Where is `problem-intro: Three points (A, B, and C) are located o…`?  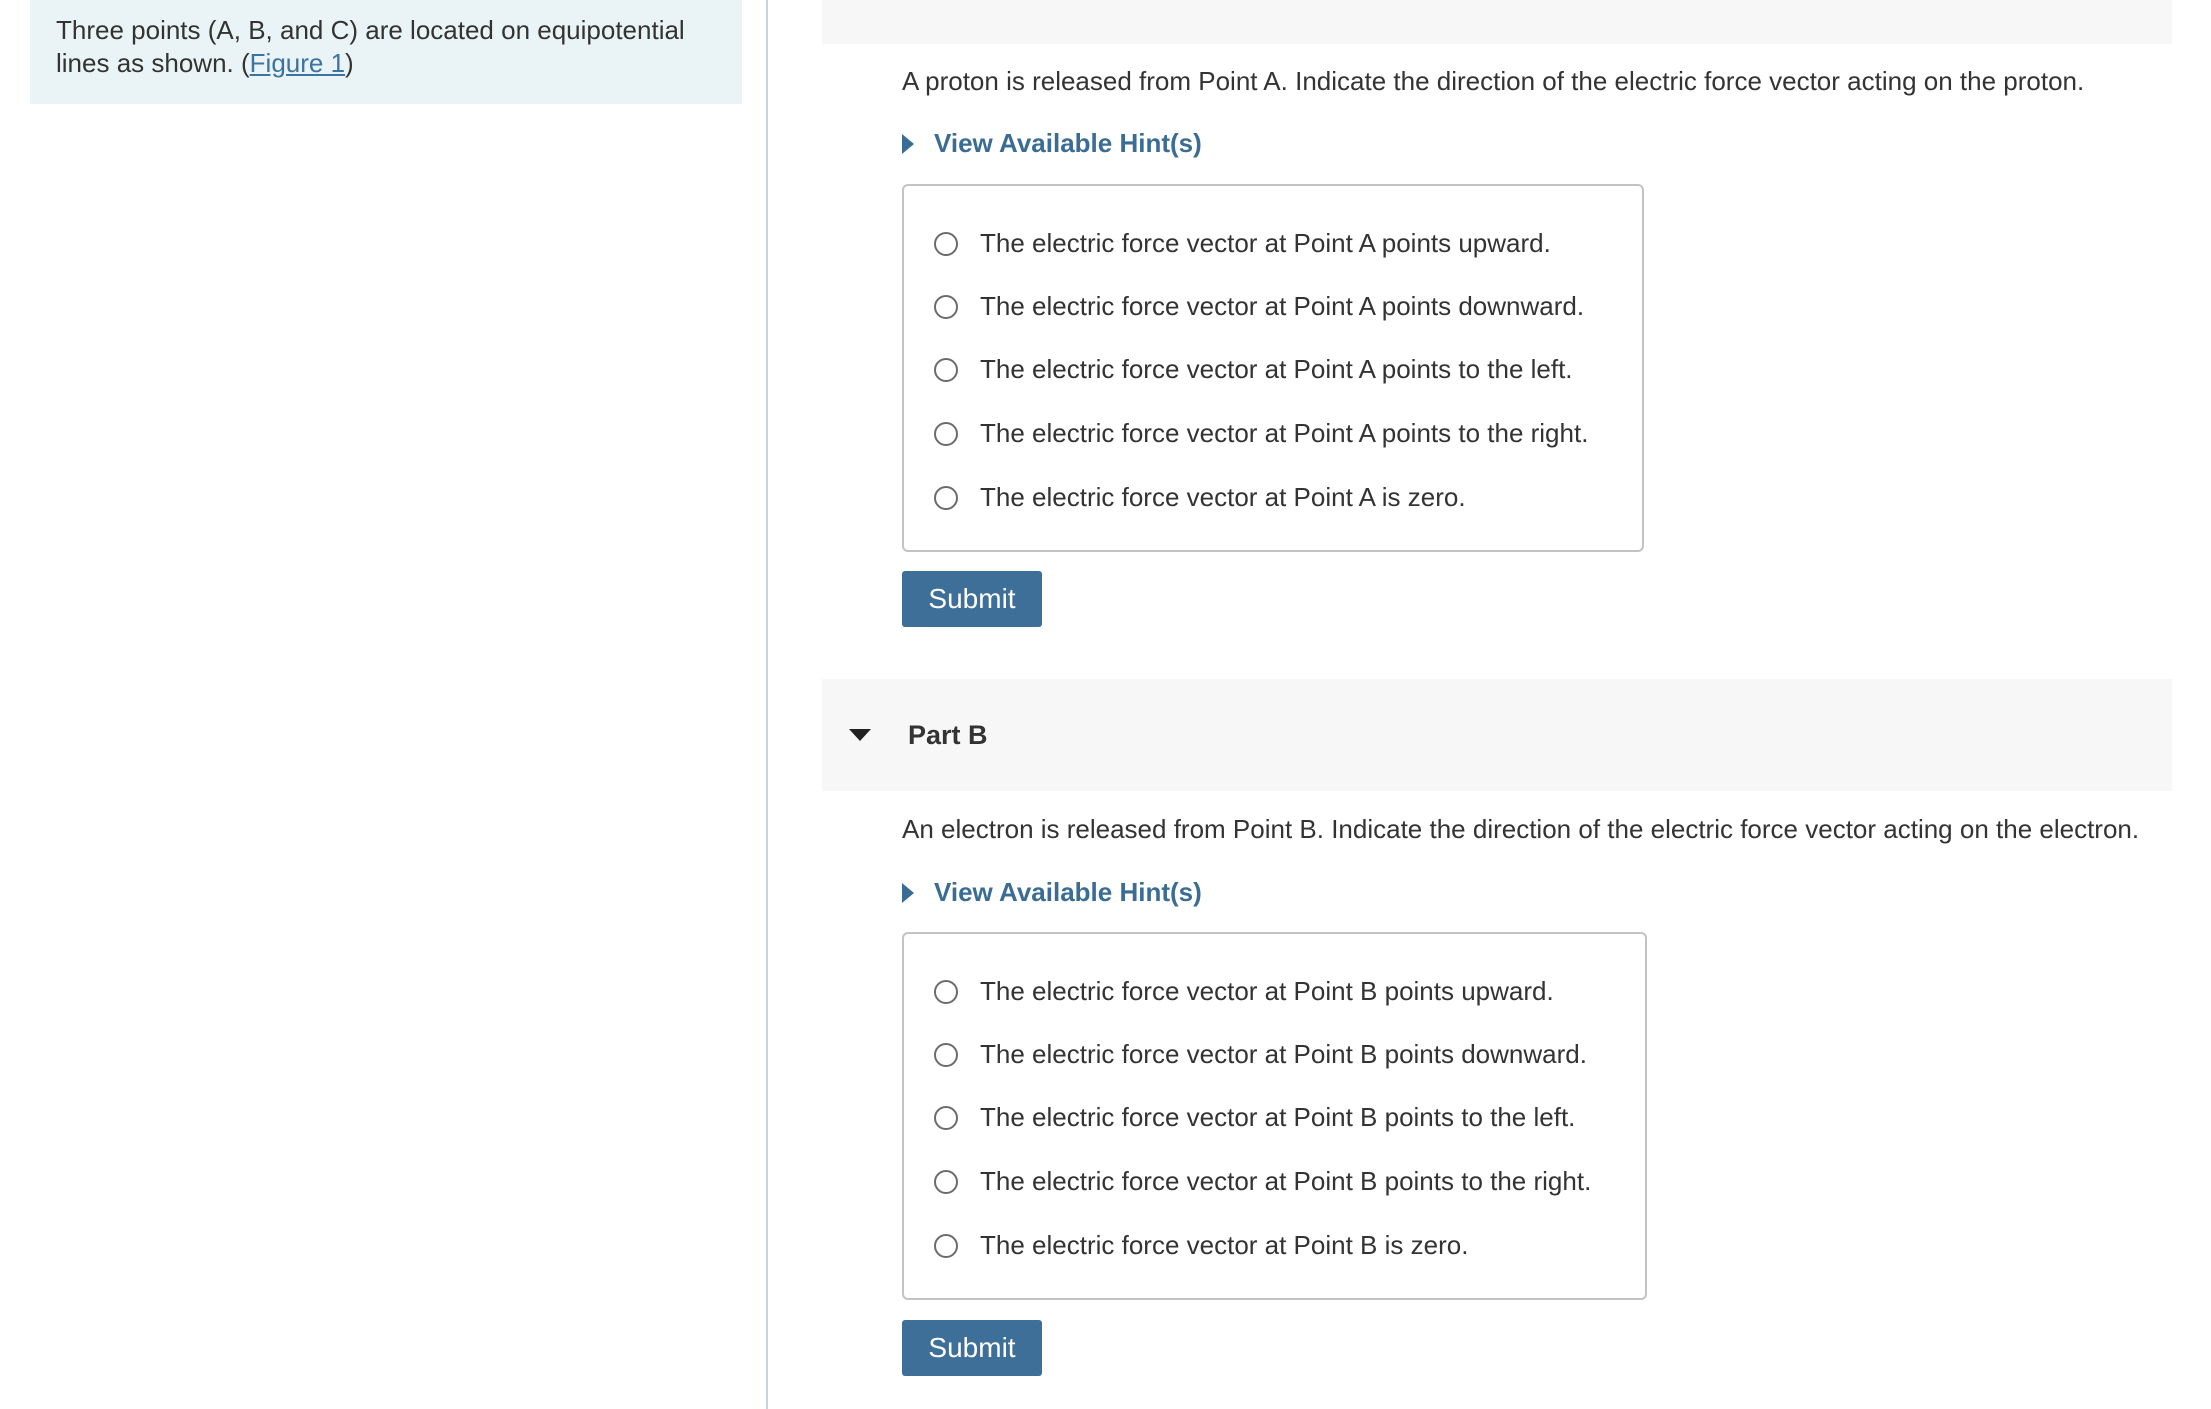 problem-intro: Three points (A, B, and C) are located o… is located at coordinates (386, 52).